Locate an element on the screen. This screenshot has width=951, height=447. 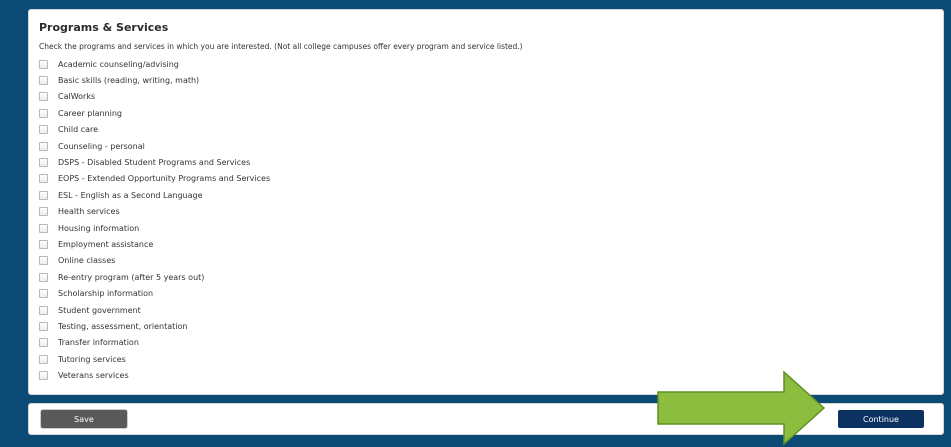
option-item: Testing, assessment, orientation is located at coordinates (154, 326).